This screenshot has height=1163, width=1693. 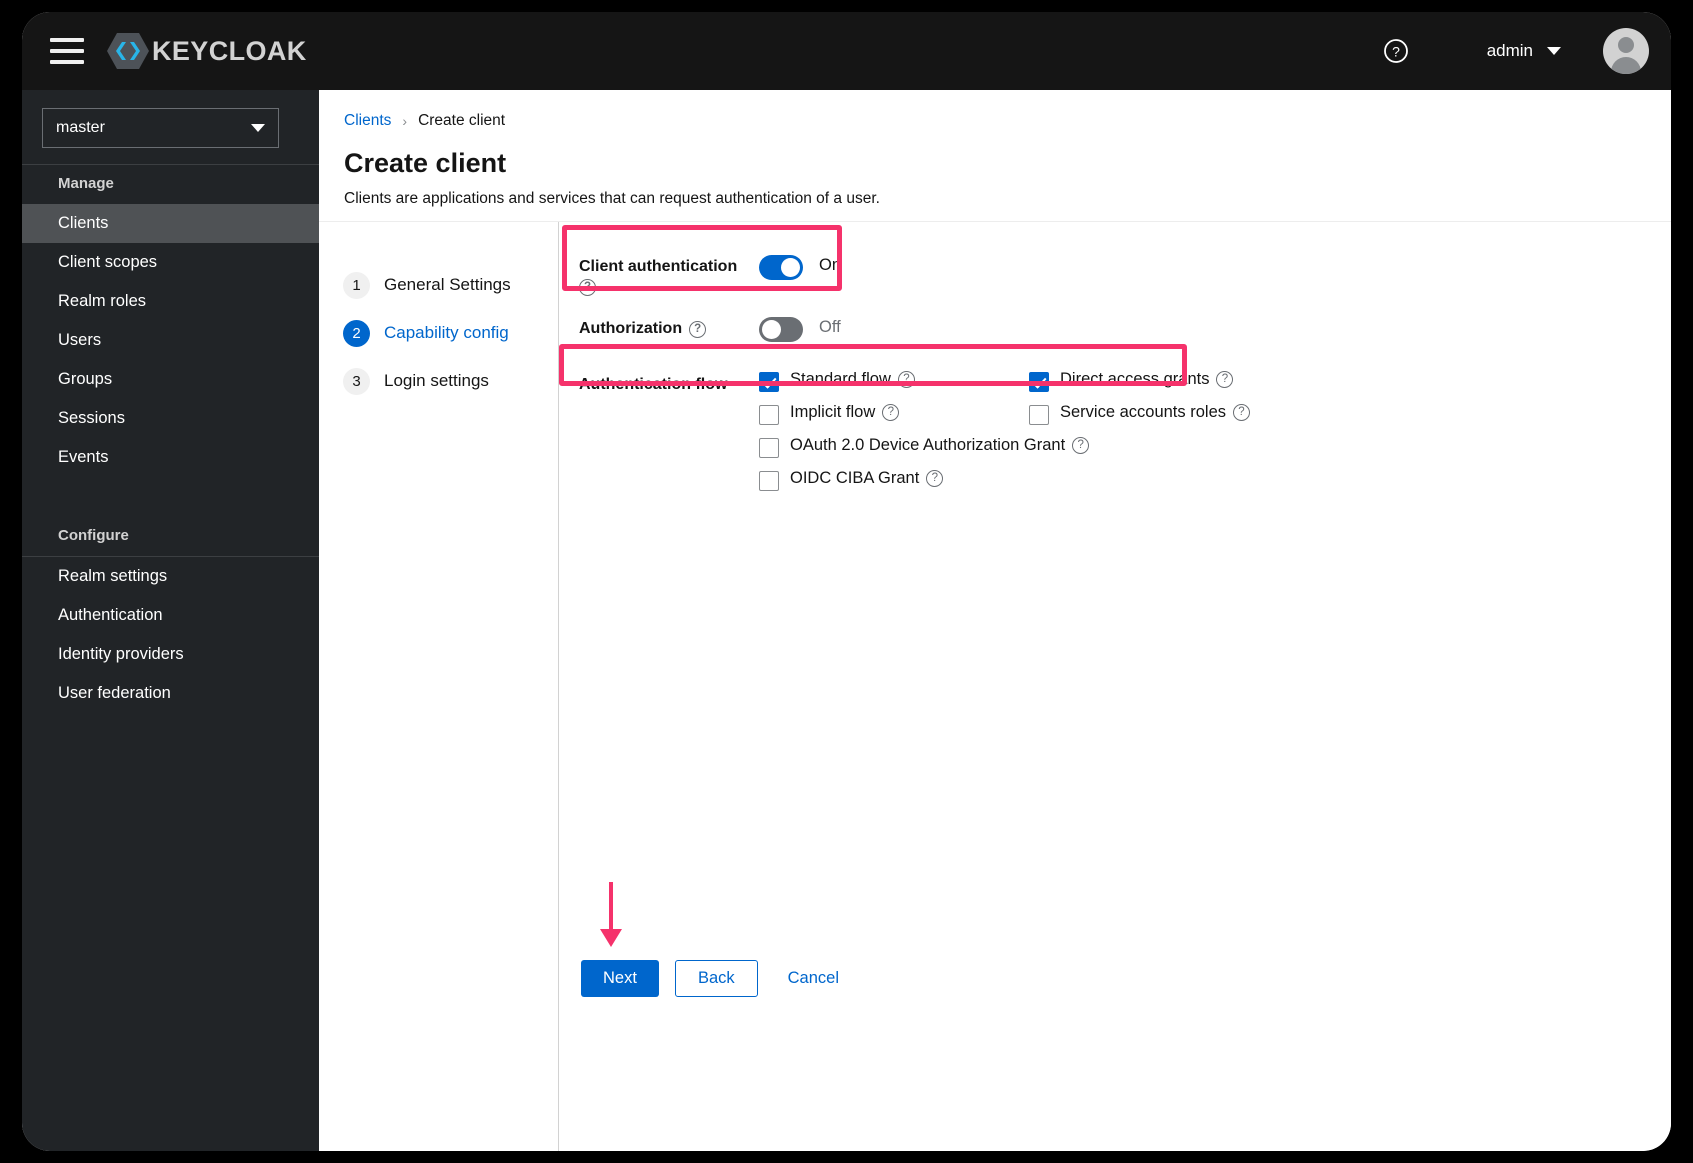 I want to click on sidebar-item-label: Client scopes, so click(x=108, y=262).